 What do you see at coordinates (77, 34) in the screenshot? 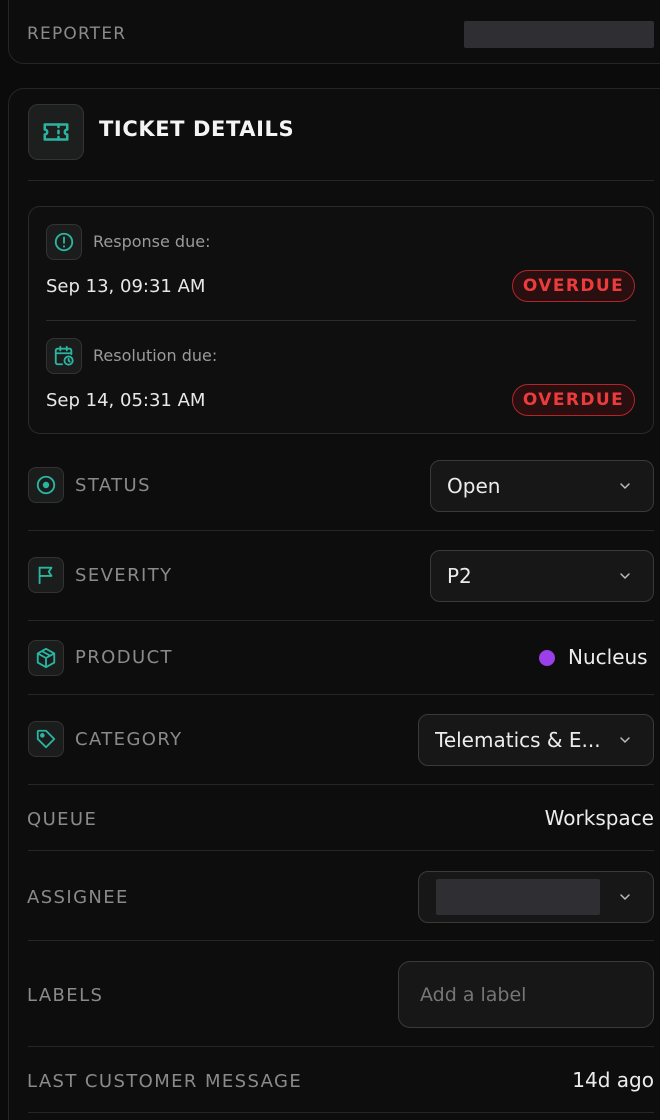
I see `reporter-label: REPORTER` at bounding box center [77, 34].